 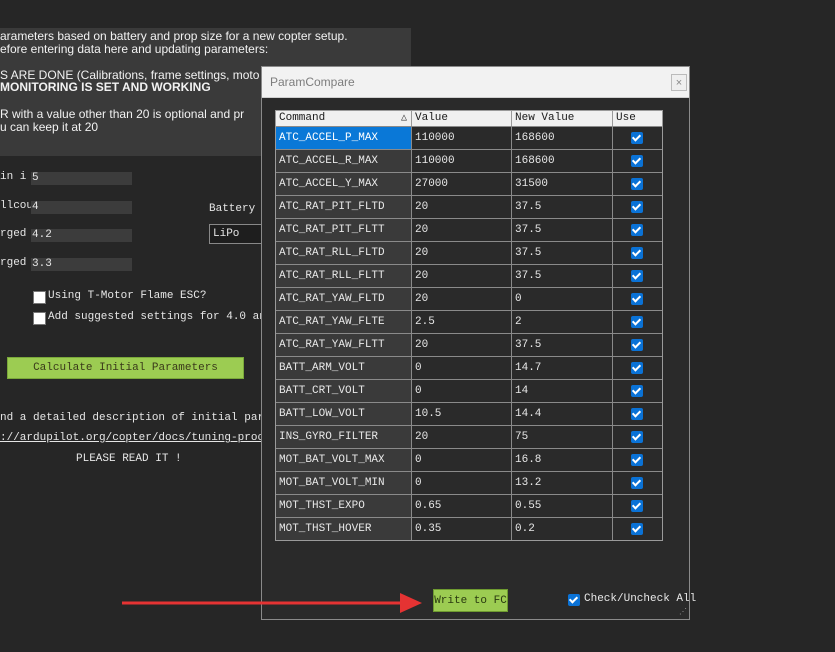 What do you see at coordinates (272, 603) in the screenshot?
I see `annotation-arrow` at bounding box center [272, 603].